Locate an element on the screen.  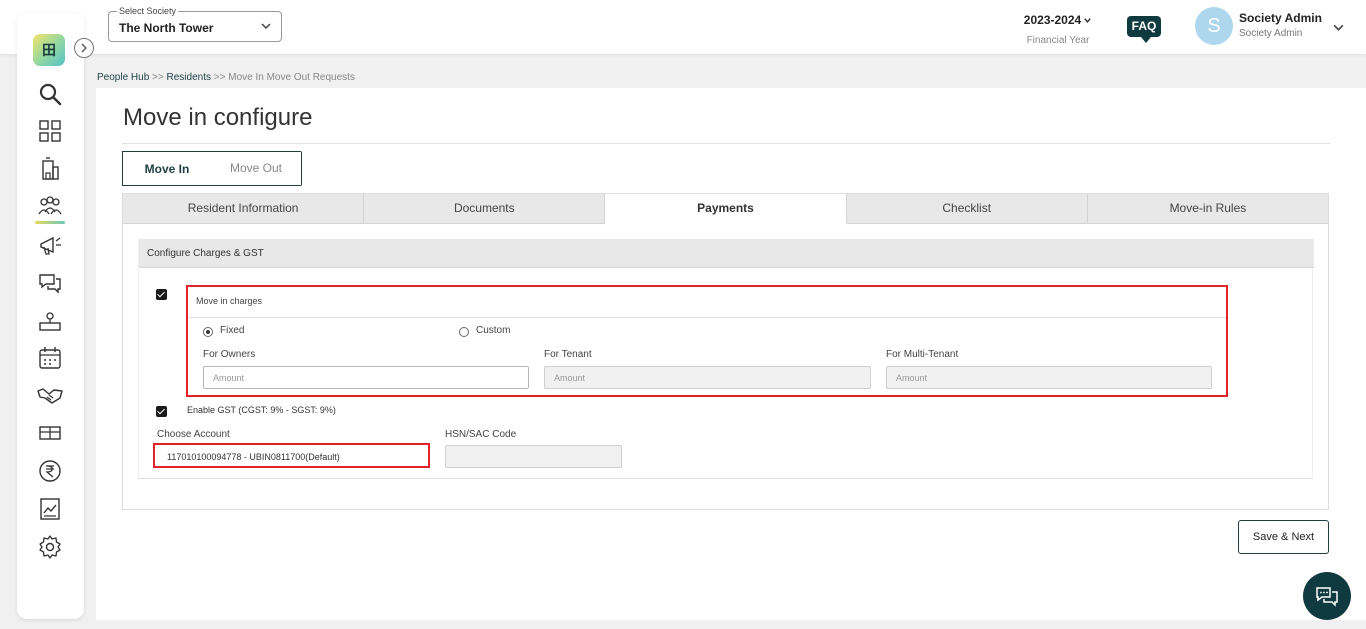
save-next-button: Save & Next is located at coordinates (1283, 537).